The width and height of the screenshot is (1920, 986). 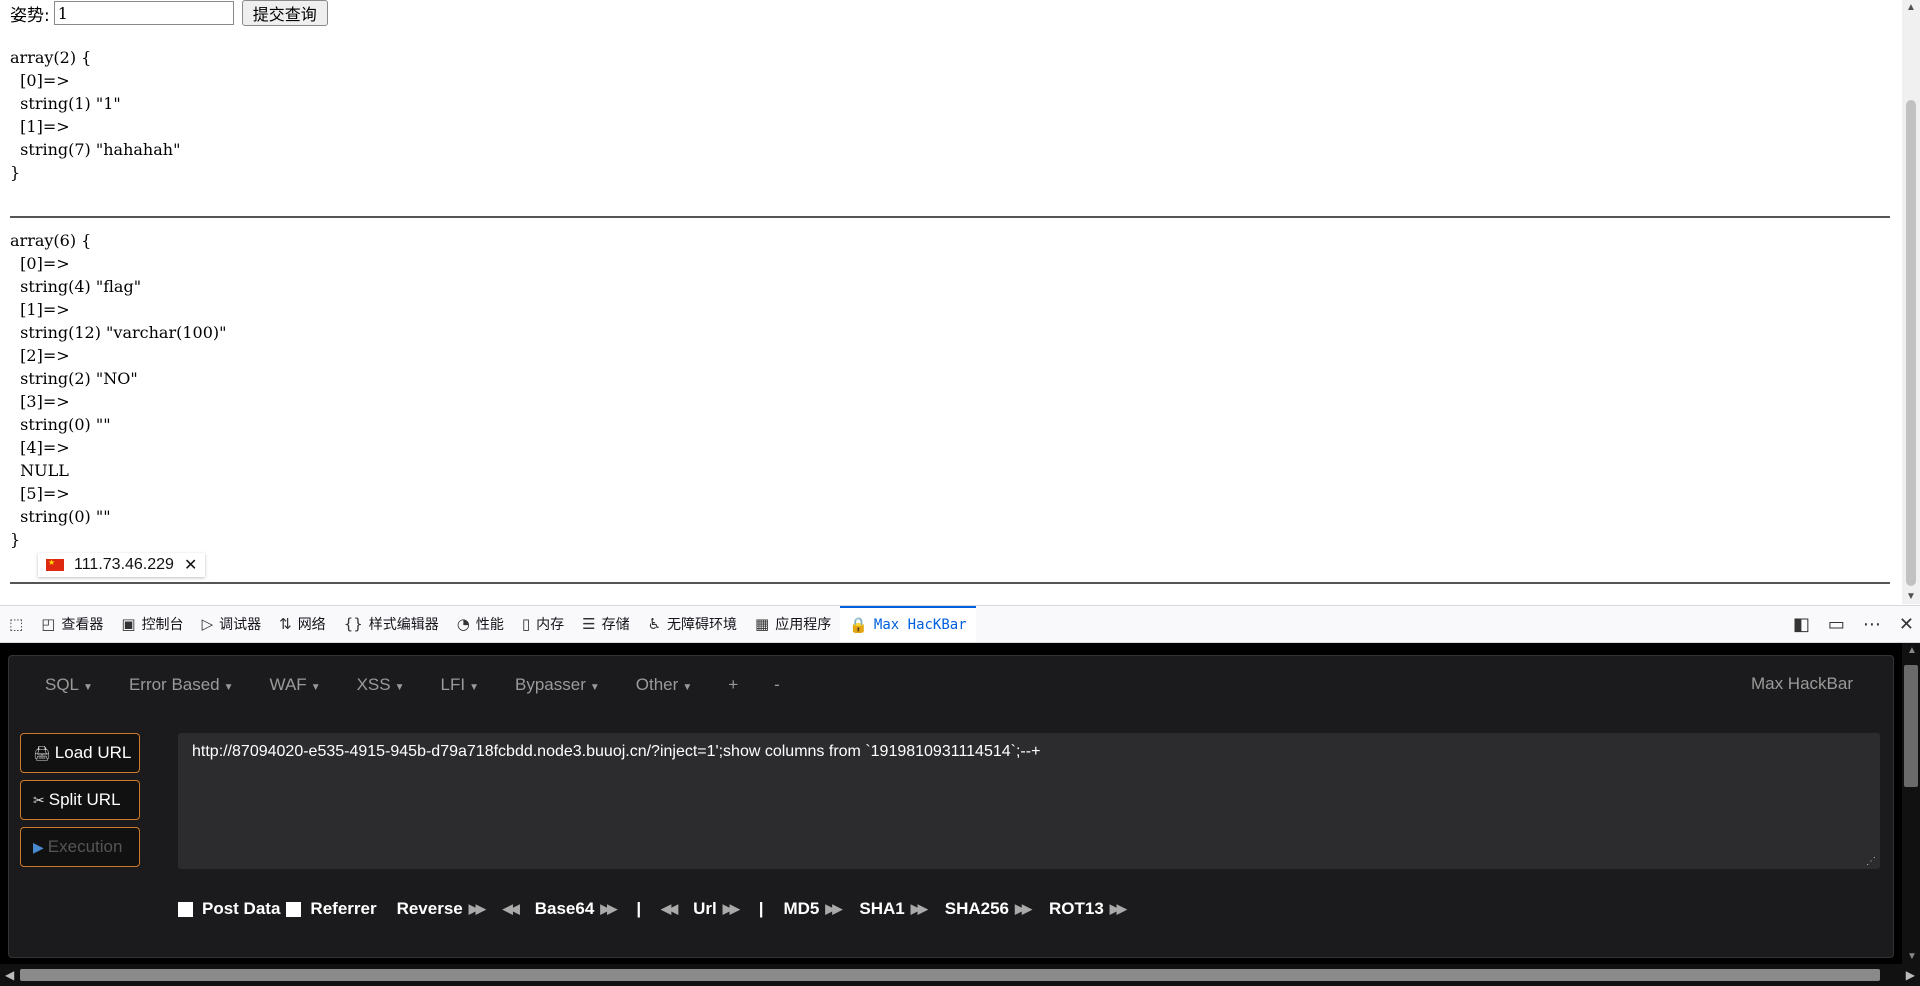 What do you see at coordinates (128, 624) in the screenshot?
I see `console-icon: ▣` at bounding box center [128, 624].